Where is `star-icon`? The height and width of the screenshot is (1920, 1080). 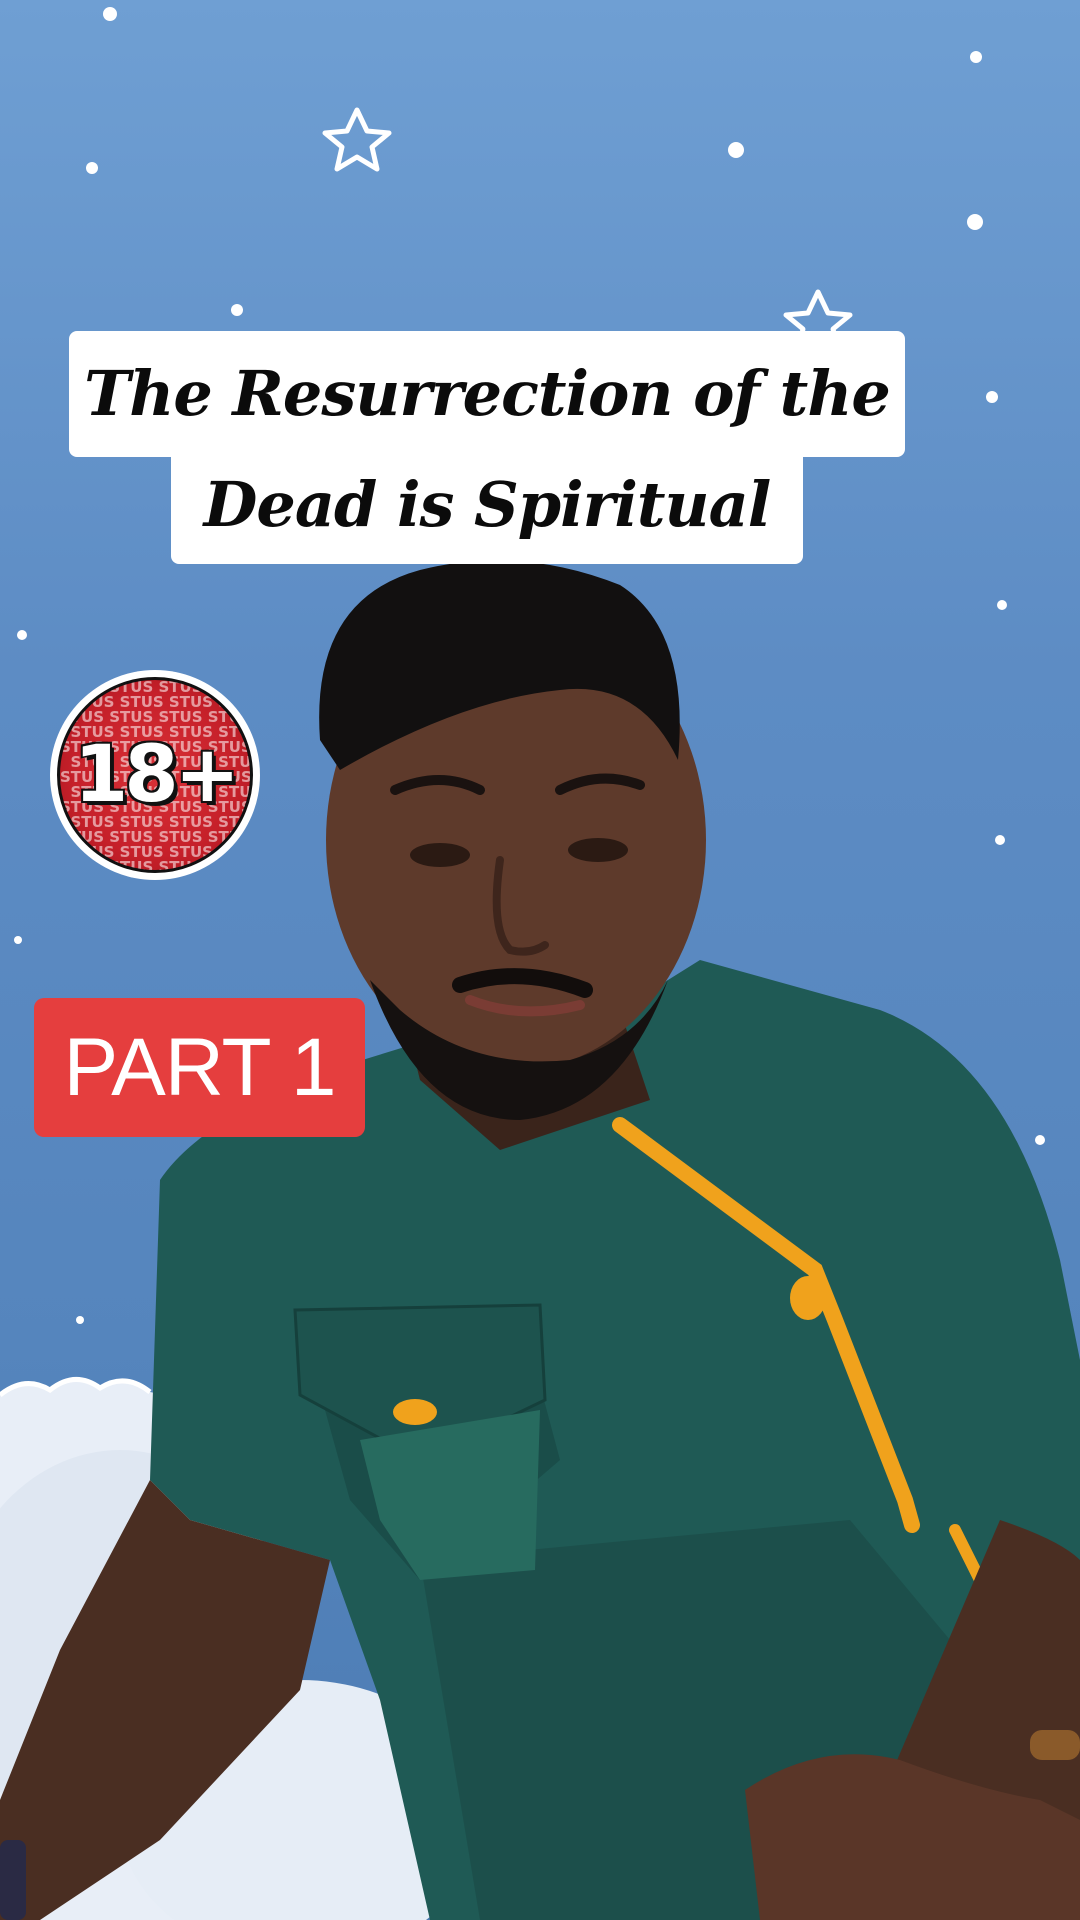 star-icon is located at coordinates (357, 139).